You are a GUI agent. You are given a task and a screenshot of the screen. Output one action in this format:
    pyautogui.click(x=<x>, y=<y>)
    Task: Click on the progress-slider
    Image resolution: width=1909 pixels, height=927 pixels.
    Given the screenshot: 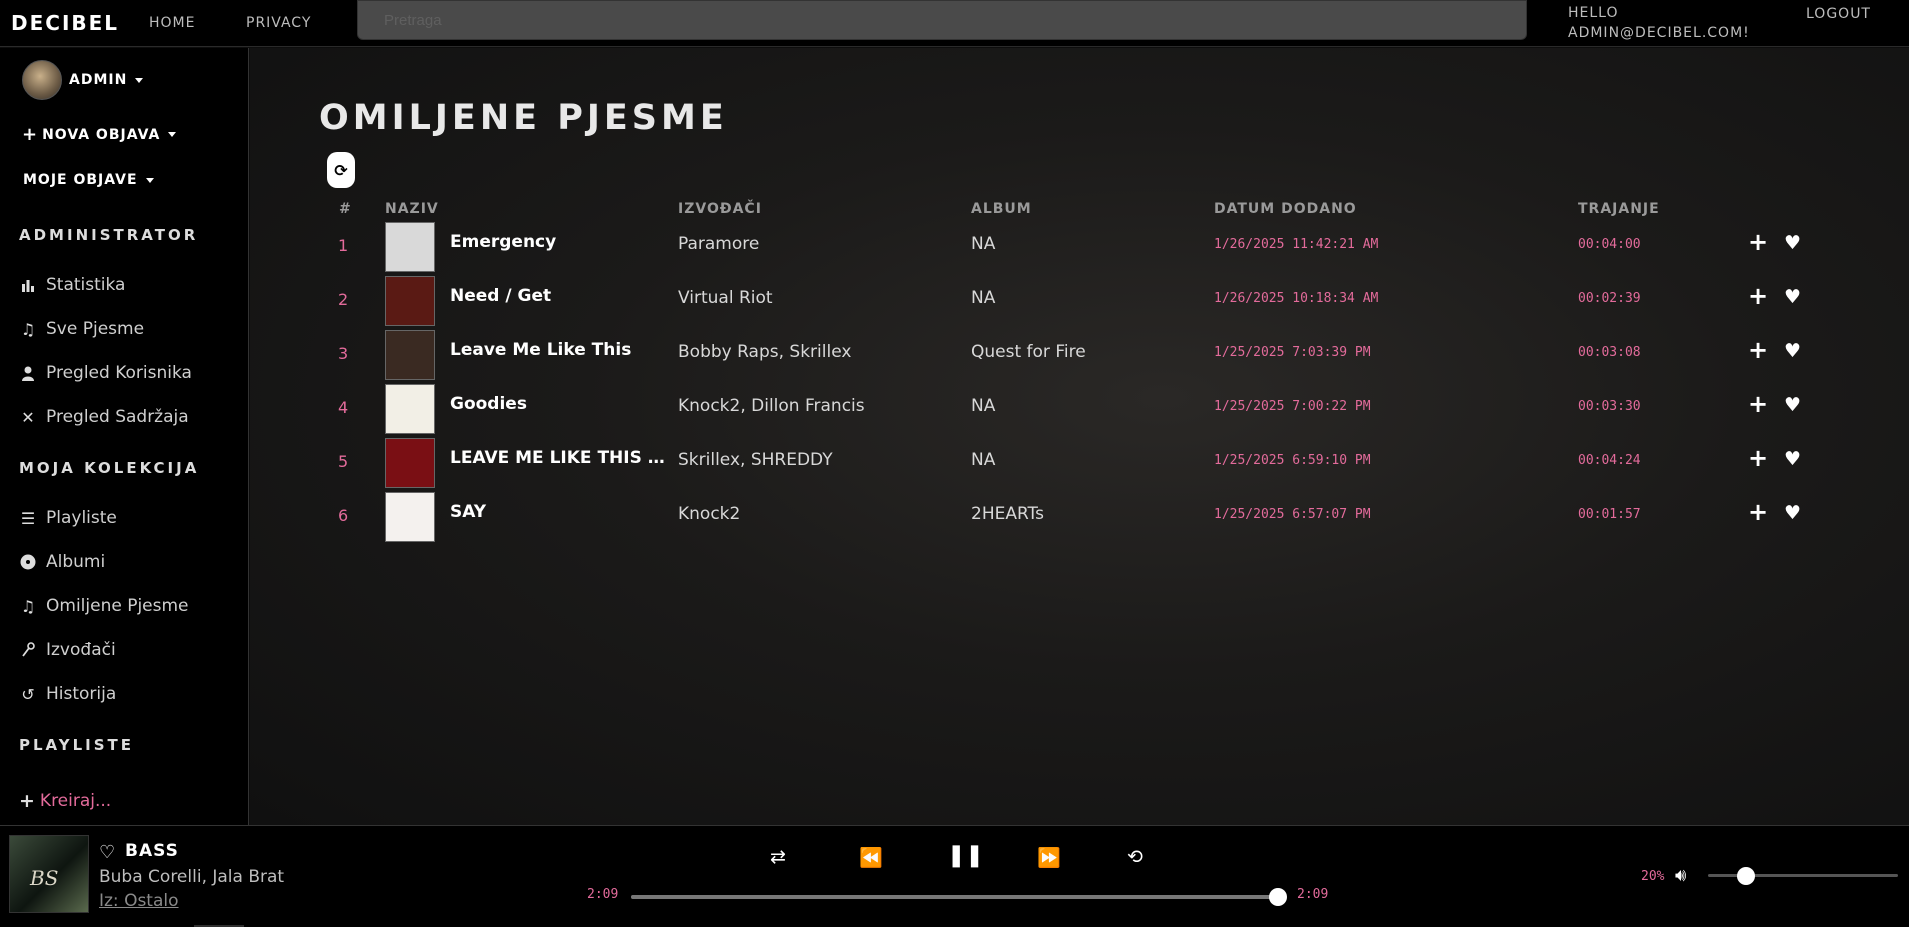 What is the action you would take?
    pyautogui.click(x=959, y=897)
    